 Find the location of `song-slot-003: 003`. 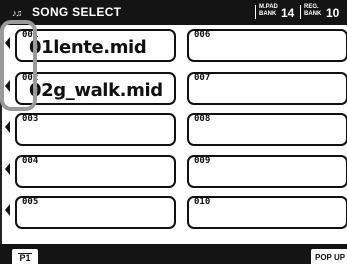

song-slot-003: 003 is located at coordinates (95, 129).